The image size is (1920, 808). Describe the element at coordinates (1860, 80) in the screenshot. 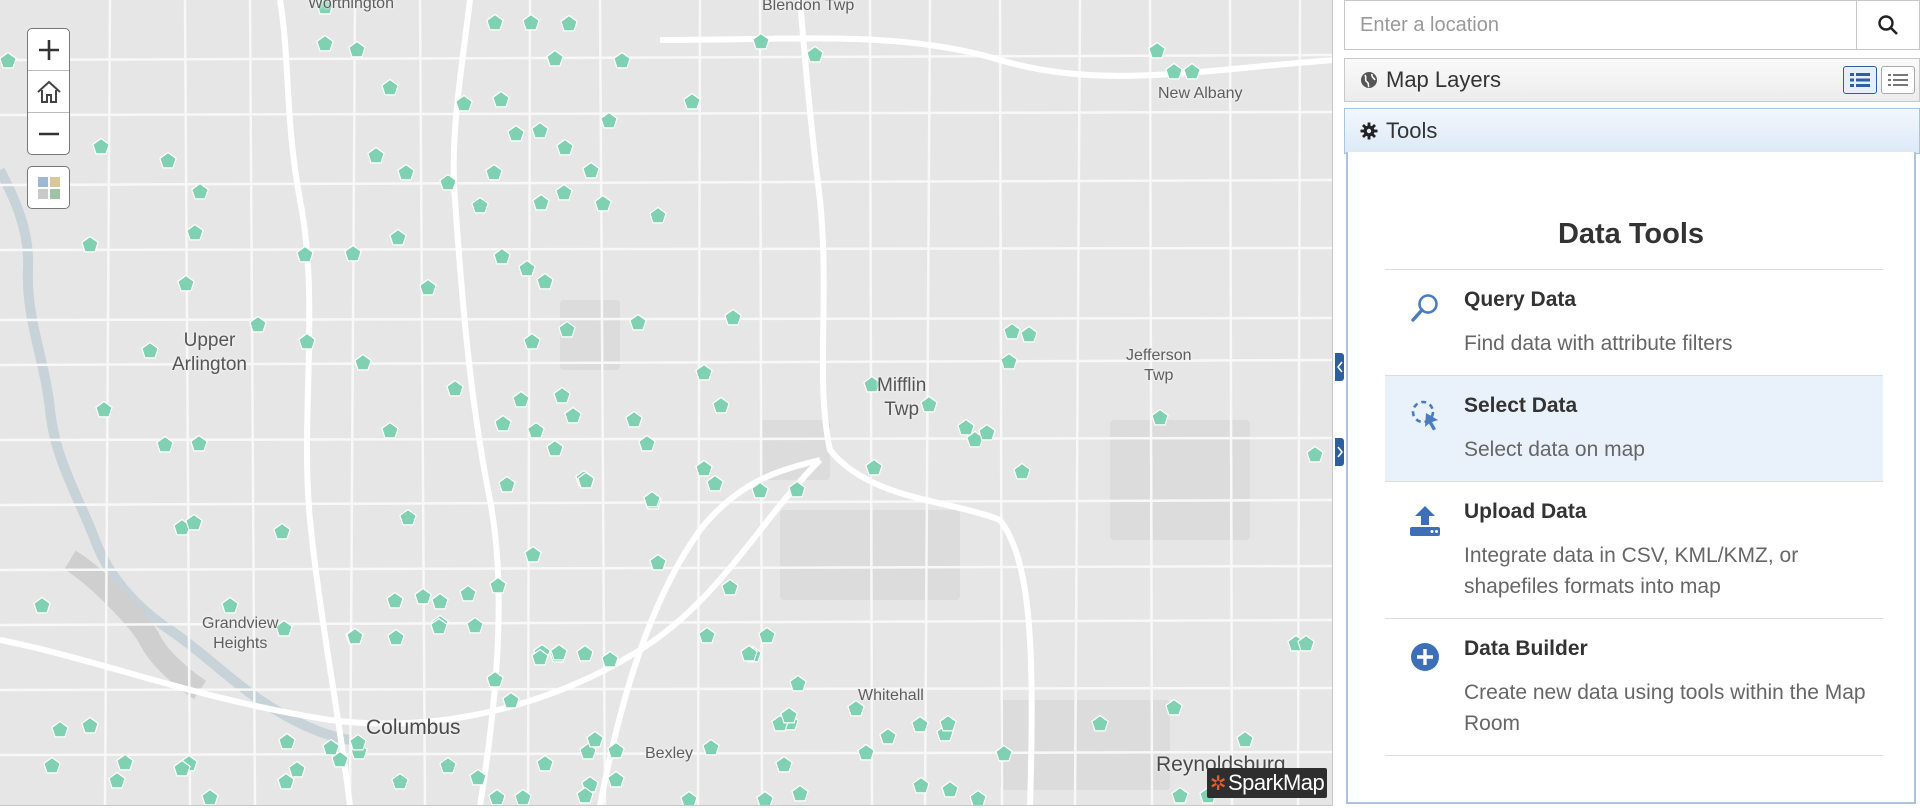

I see `detailed-list-view-button` at that location.